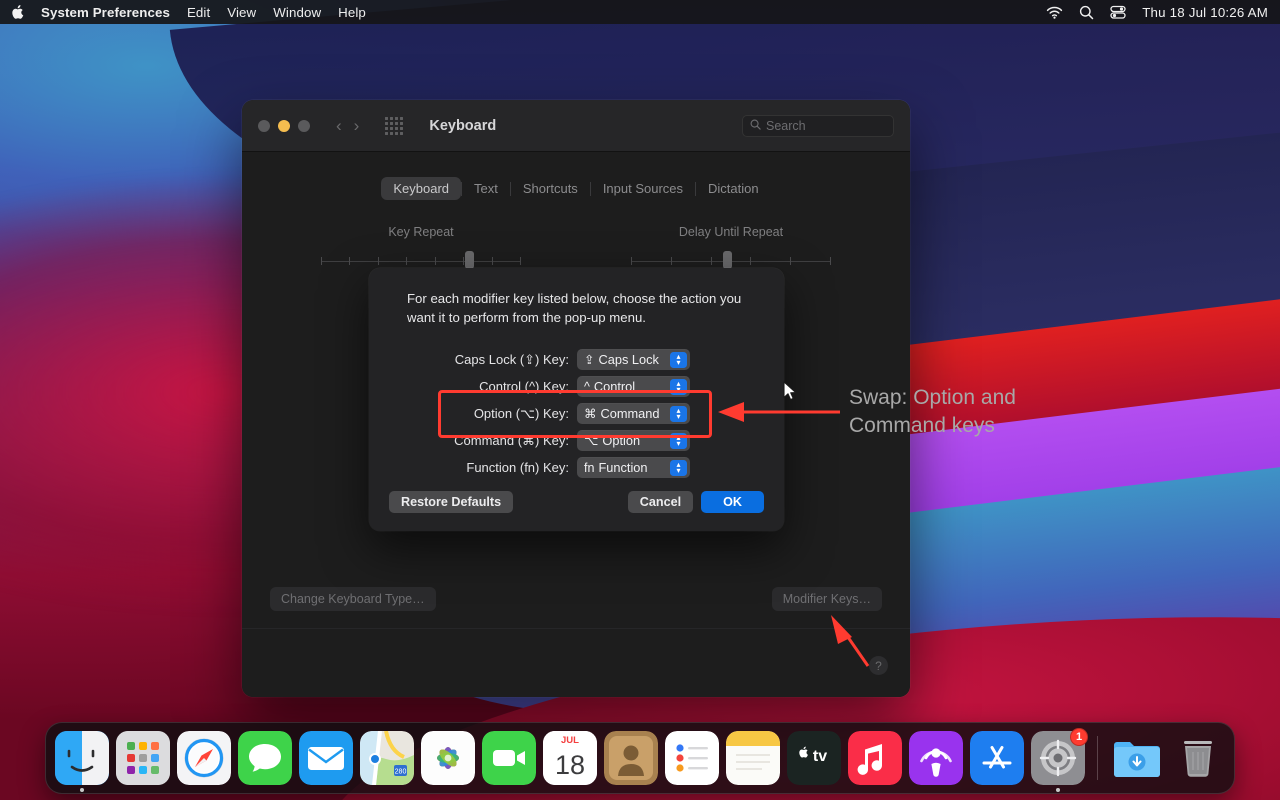 This screenshot has height=800, width=1280. I want to click on dock-item-notes, so click(753, 758).